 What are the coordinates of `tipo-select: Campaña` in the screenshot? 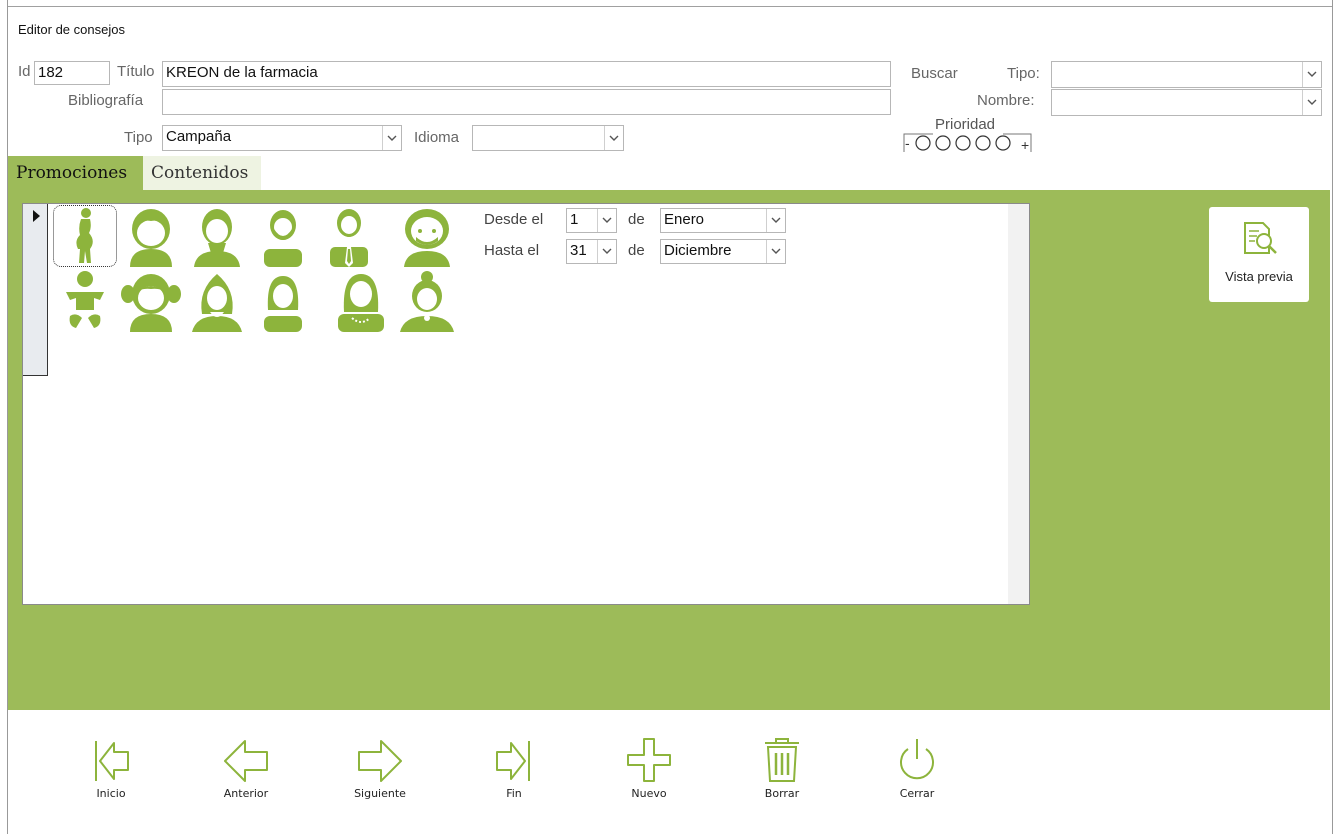 It's located at (282, 138).